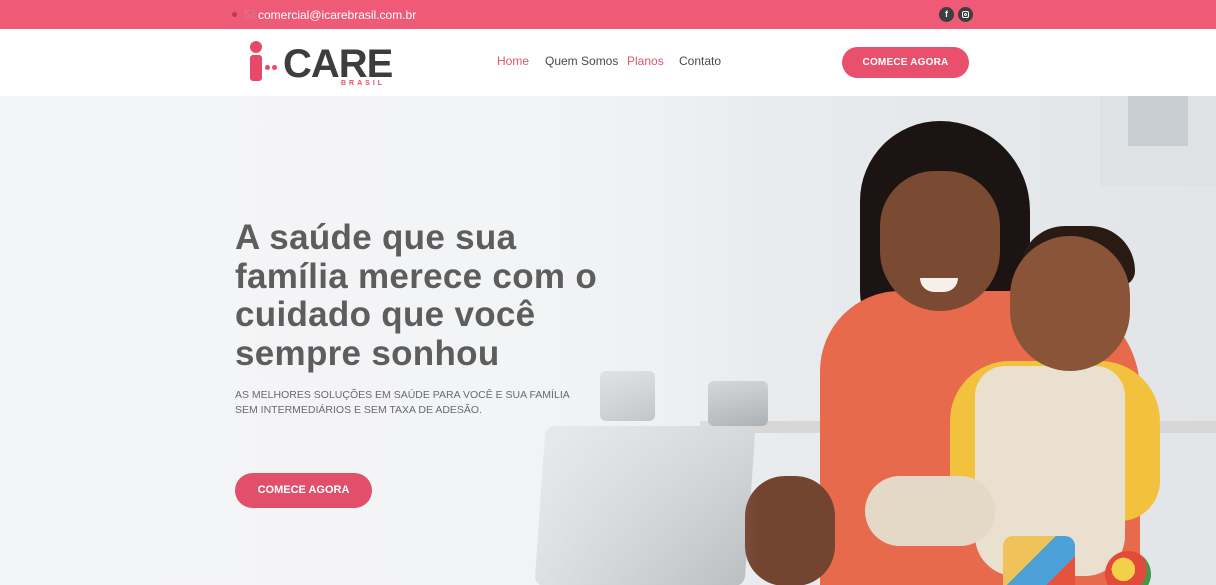 The height and width of the screenshot is (585, 1216). I want to click on toy-cube, so click(1039, 560).